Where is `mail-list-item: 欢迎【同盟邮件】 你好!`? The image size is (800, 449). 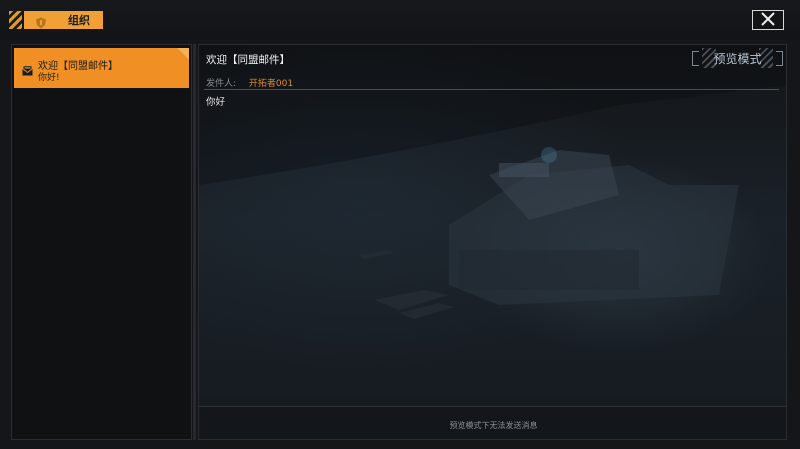 mail-list-item: 欢迎【同盟邮件】 你好! is located at coordinates (101, 68).